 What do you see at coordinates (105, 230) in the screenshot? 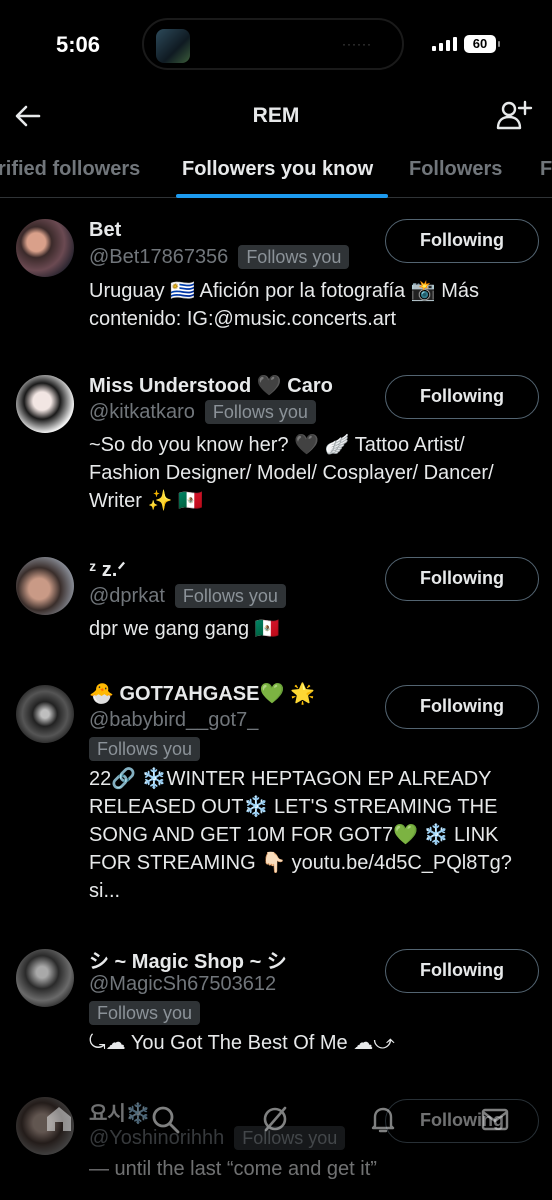
I see `user-name: Bet` at bounding box center [105, 230].